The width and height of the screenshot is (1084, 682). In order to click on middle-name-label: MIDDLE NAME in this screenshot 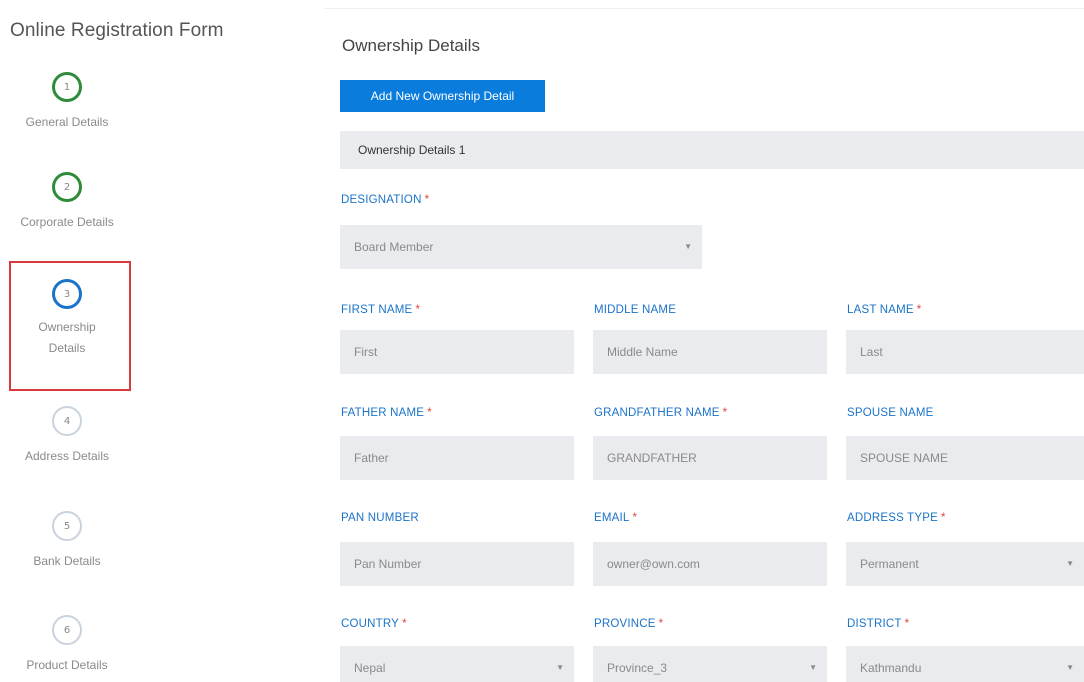, I will do `click(635, 310)`.